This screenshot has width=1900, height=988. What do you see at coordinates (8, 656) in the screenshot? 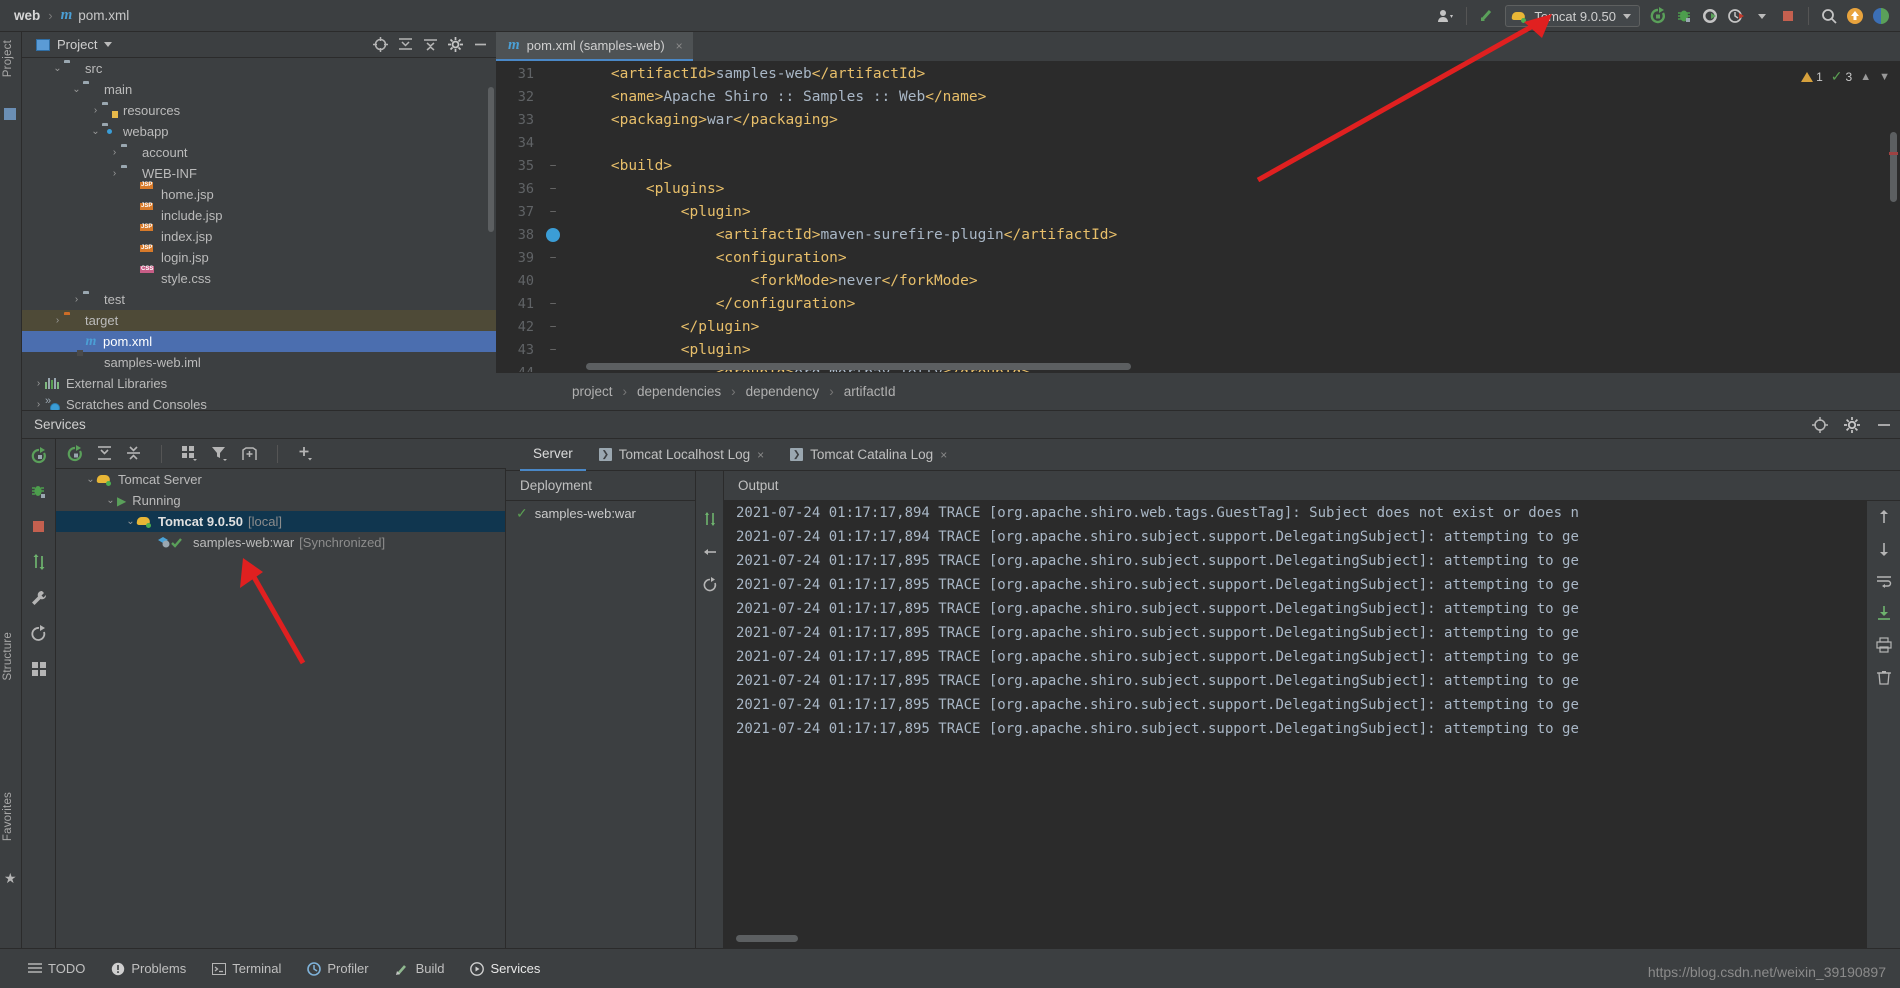
I see `sidebar-tab-structure: Structure` at bounding box center [8, 656].